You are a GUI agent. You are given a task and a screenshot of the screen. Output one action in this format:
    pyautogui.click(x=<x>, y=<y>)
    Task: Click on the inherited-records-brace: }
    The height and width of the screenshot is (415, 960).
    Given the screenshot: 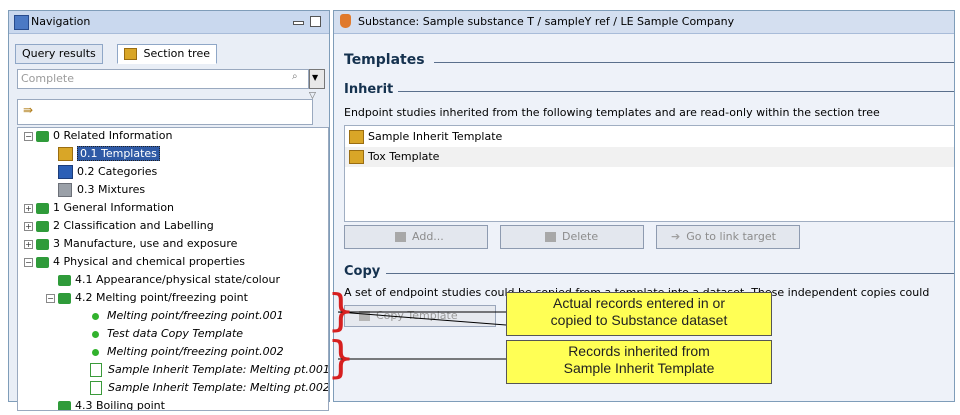 What is the action you would take?
    pyautogui.click(x=341, y=357)
    